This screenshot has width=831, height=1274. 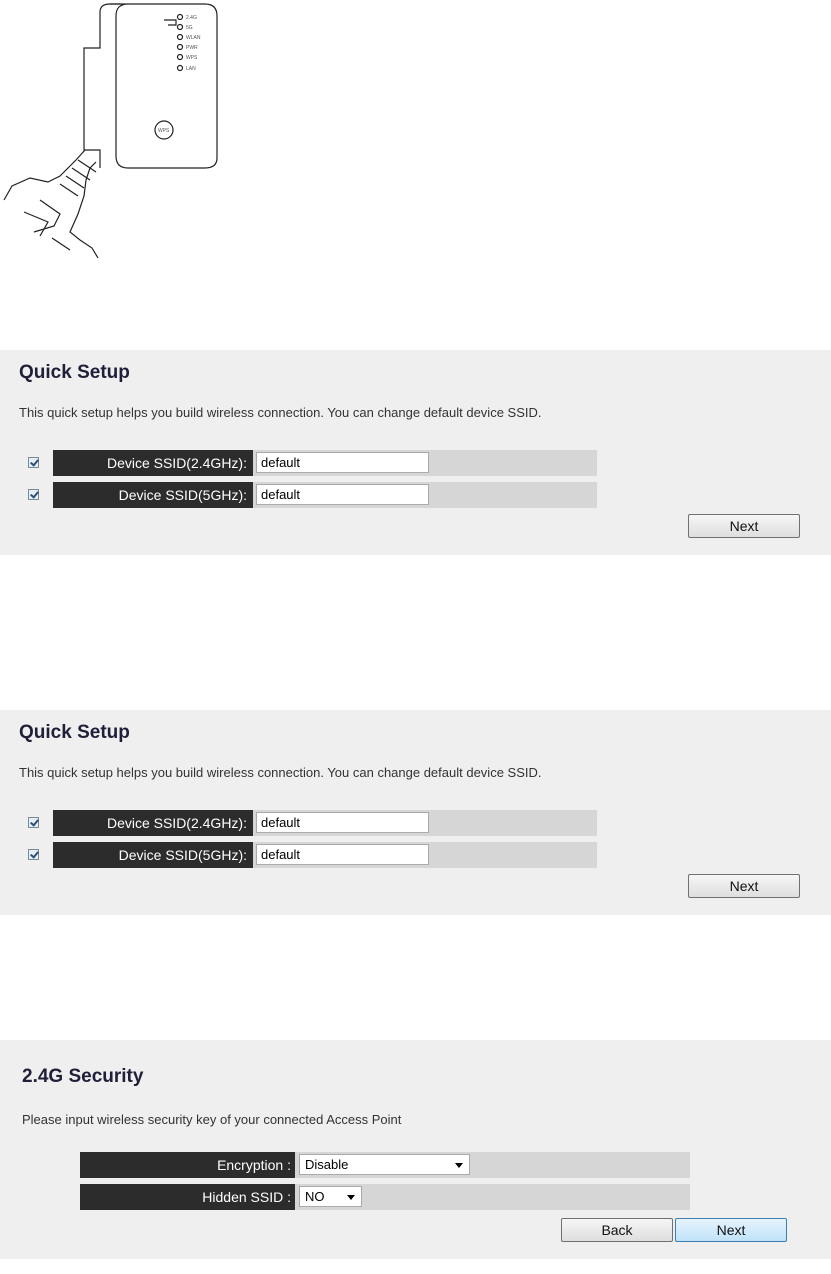 I want to click on encryption-select: Disable, so click(x=384, y=1164).